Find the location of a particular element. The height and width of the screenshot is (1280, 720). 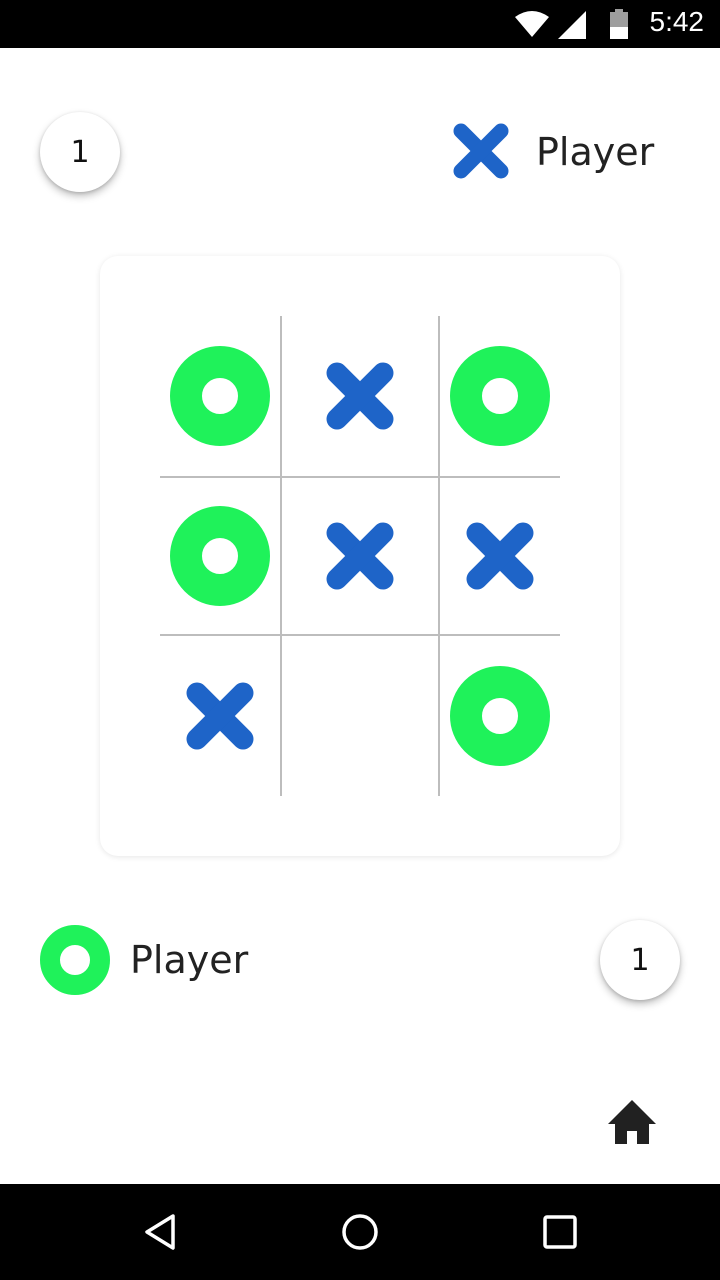

board-cell-r1-c3 is located at coordinates (500, 396).